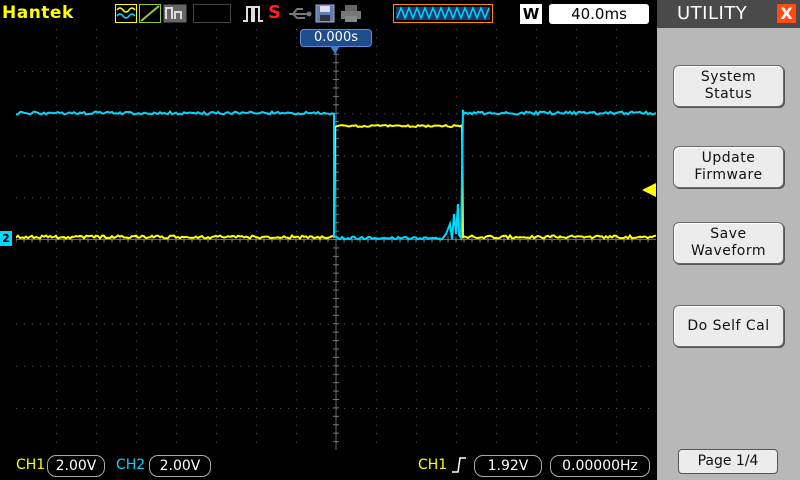 The height and width of the screenshot is (480, 800). Describe the element at coordinates (728, 77) in the screenshot. I see `button-label-line1: System` at that location.